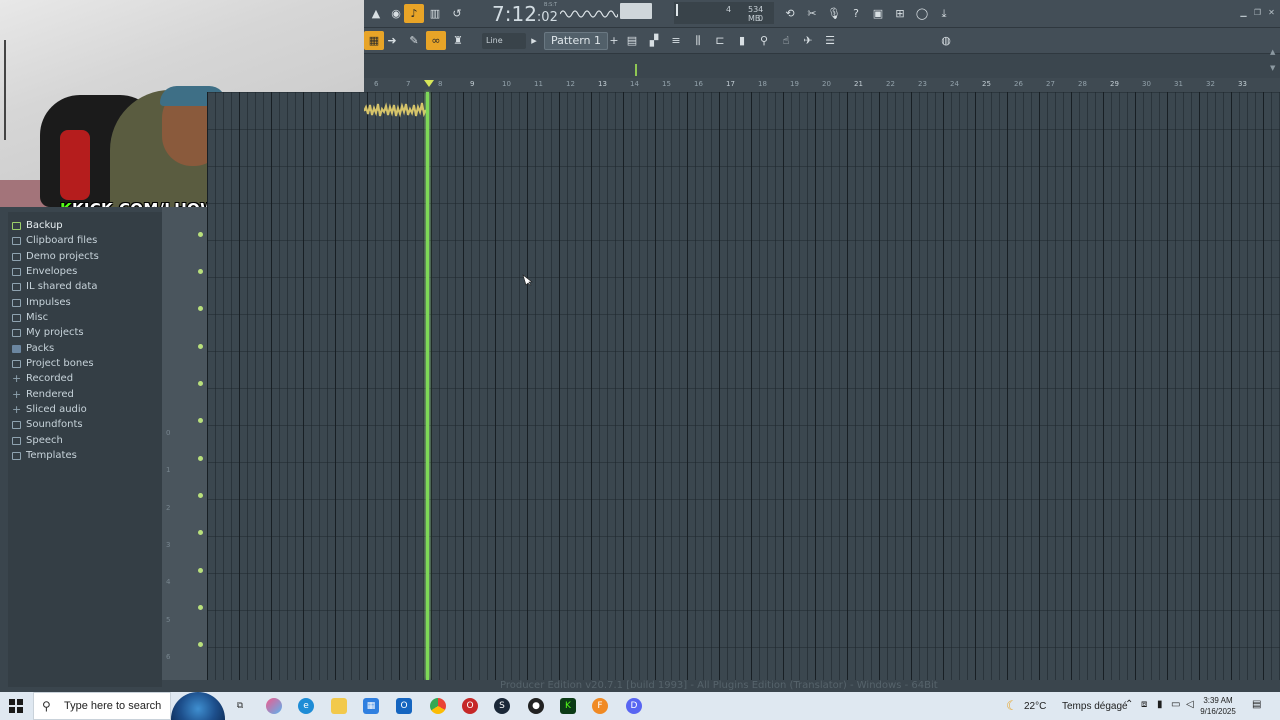 This screenshot has height=720, width=1280. What do you see at coordinates (676, 40) in the screenshot?
I see `channel-rack-icon: ≡` at bounding box center [676, 40].